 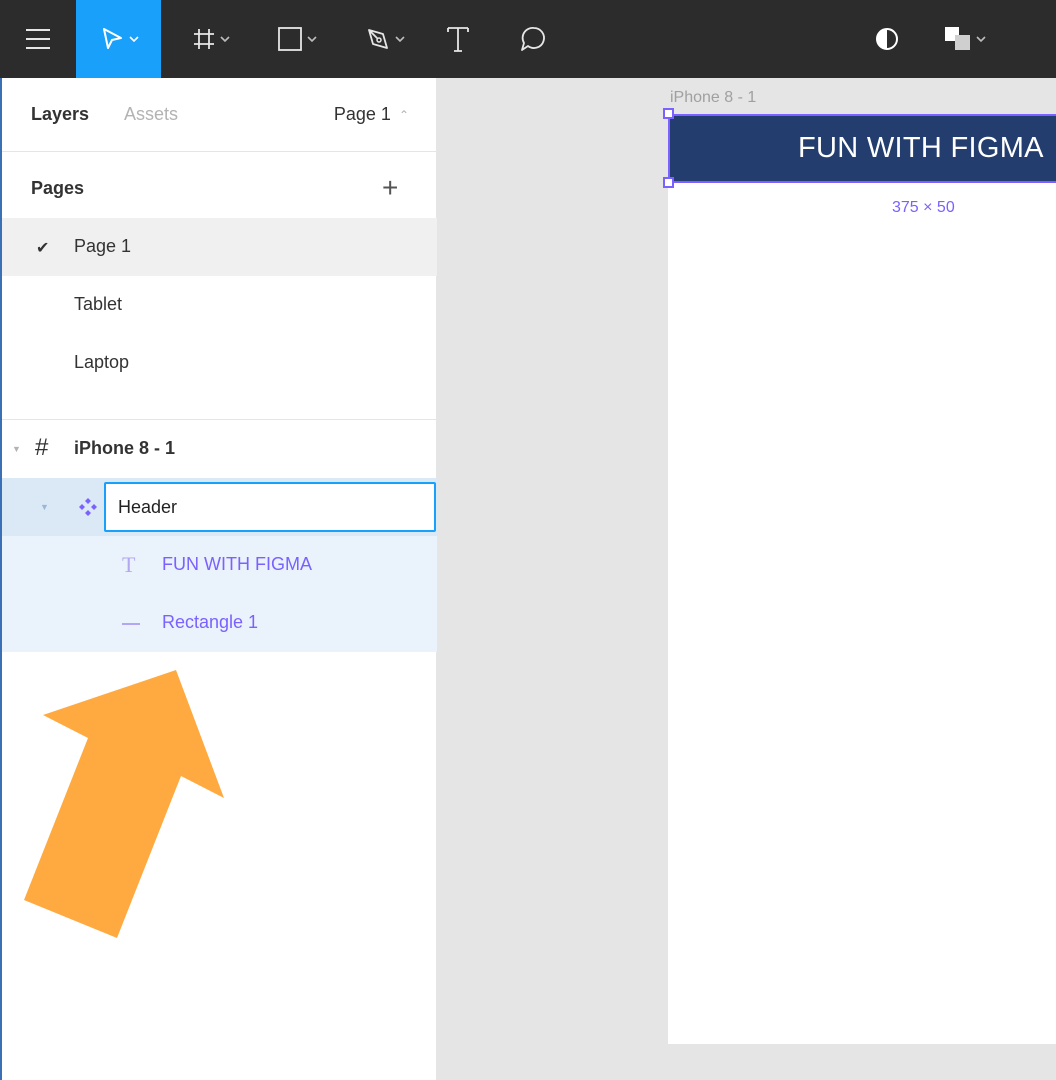 What do you see at coordinates (204, 39) in the screenshot?
I see `frame-tool-icon` at bounding box center [204, 39].